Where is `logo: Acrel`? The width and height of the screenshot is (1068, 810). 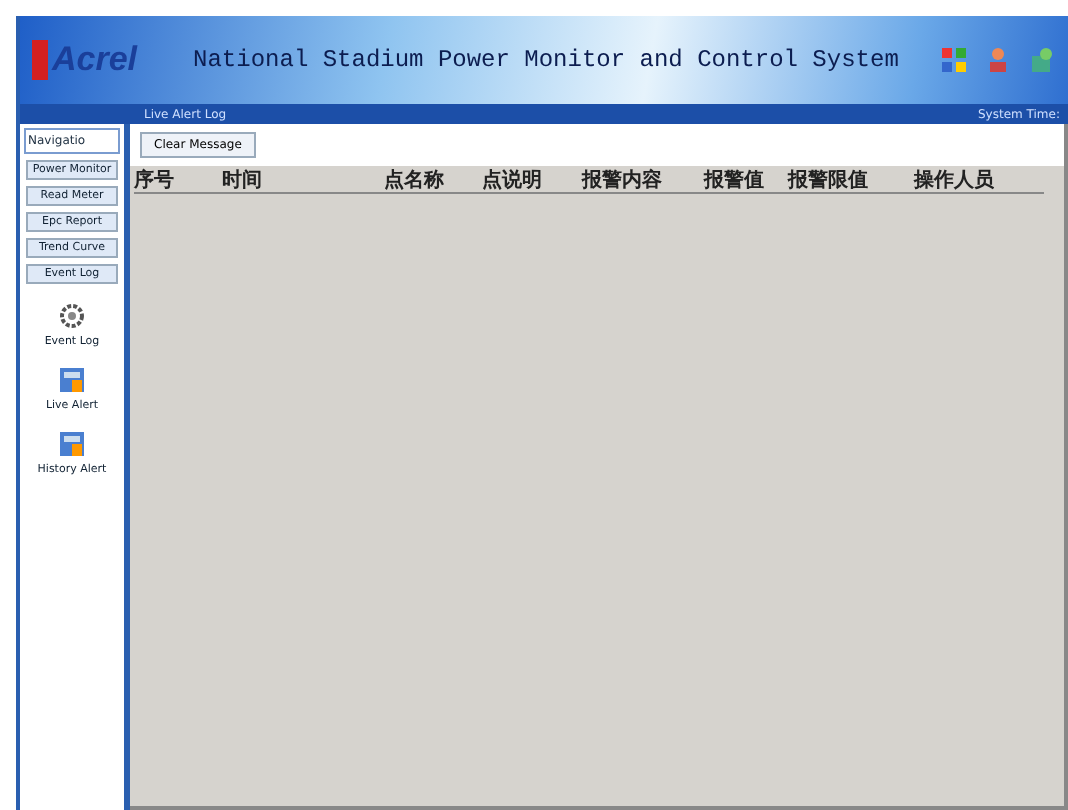
logo: Acrel is located at coordinates (85, 60).